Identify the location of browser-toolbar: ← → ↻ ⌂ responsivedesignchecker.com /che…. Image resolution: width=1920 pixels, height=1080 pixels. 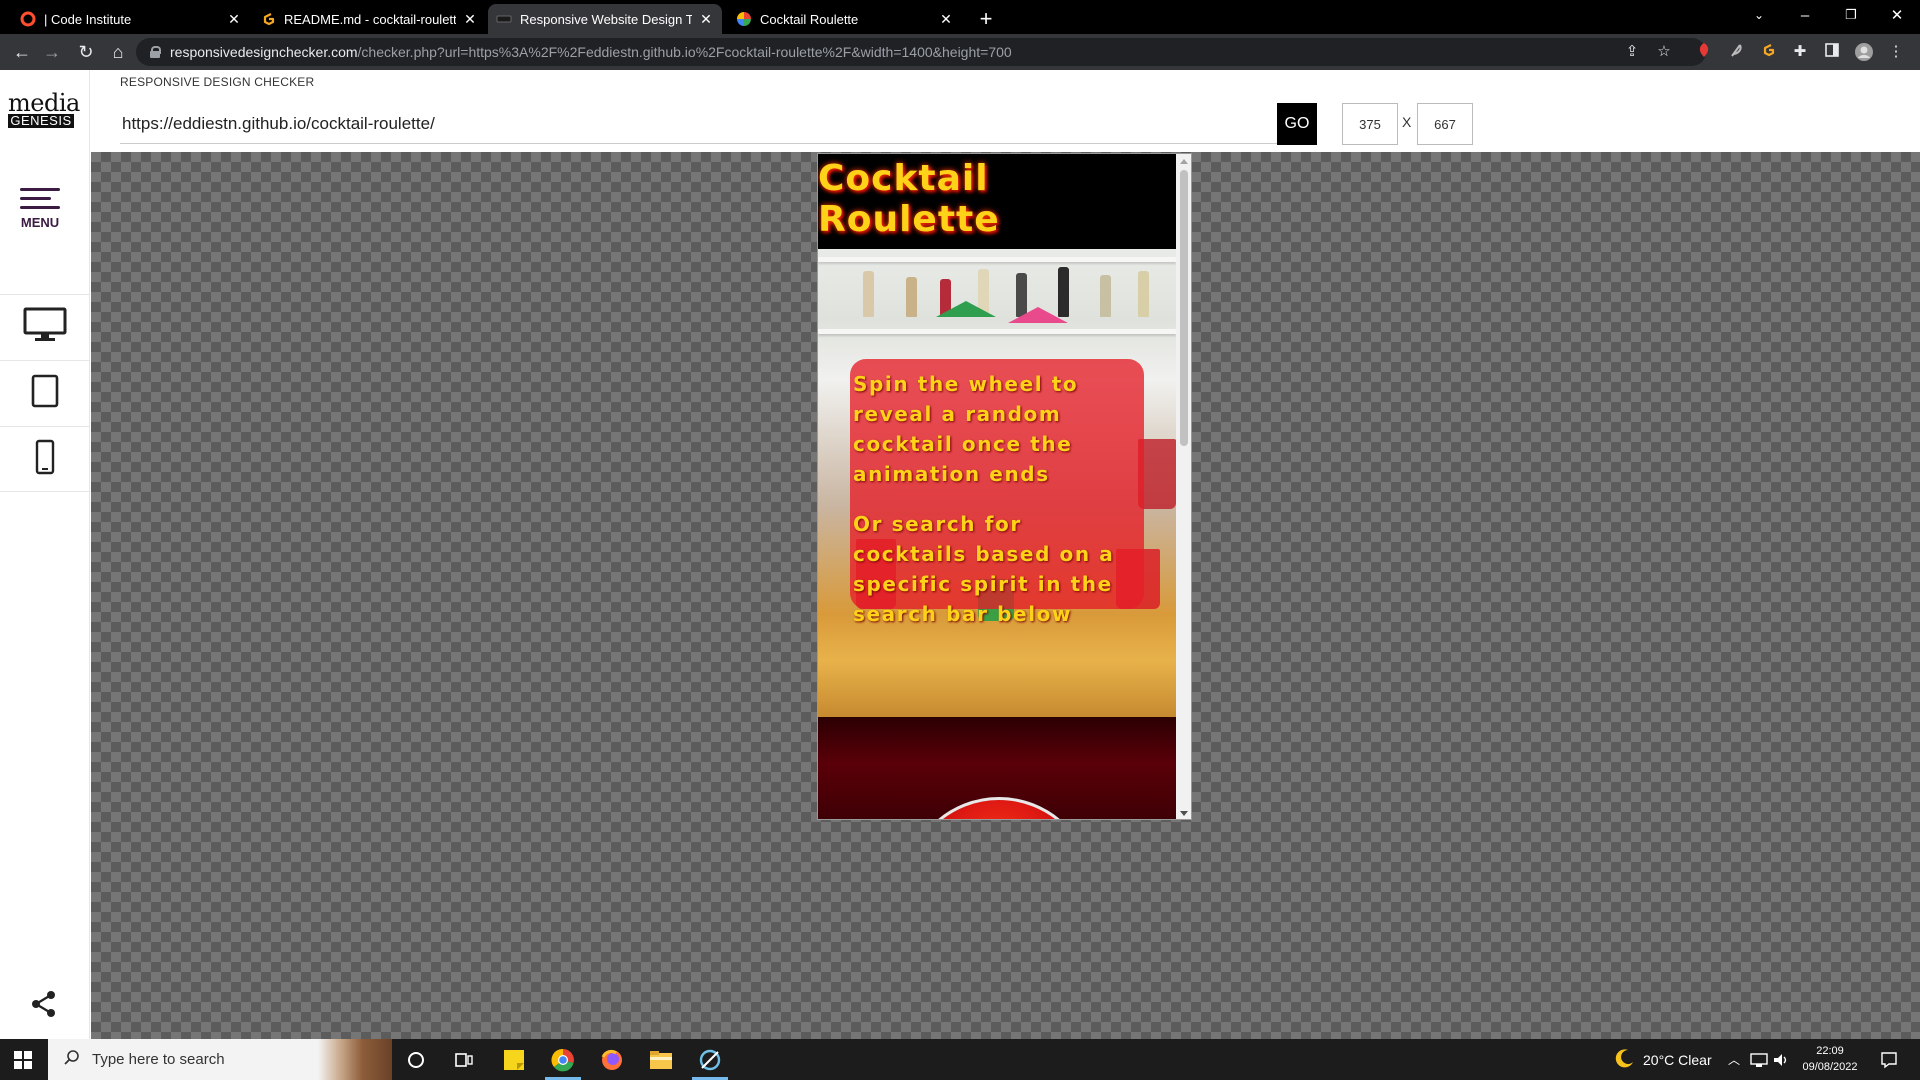
(960, 52).